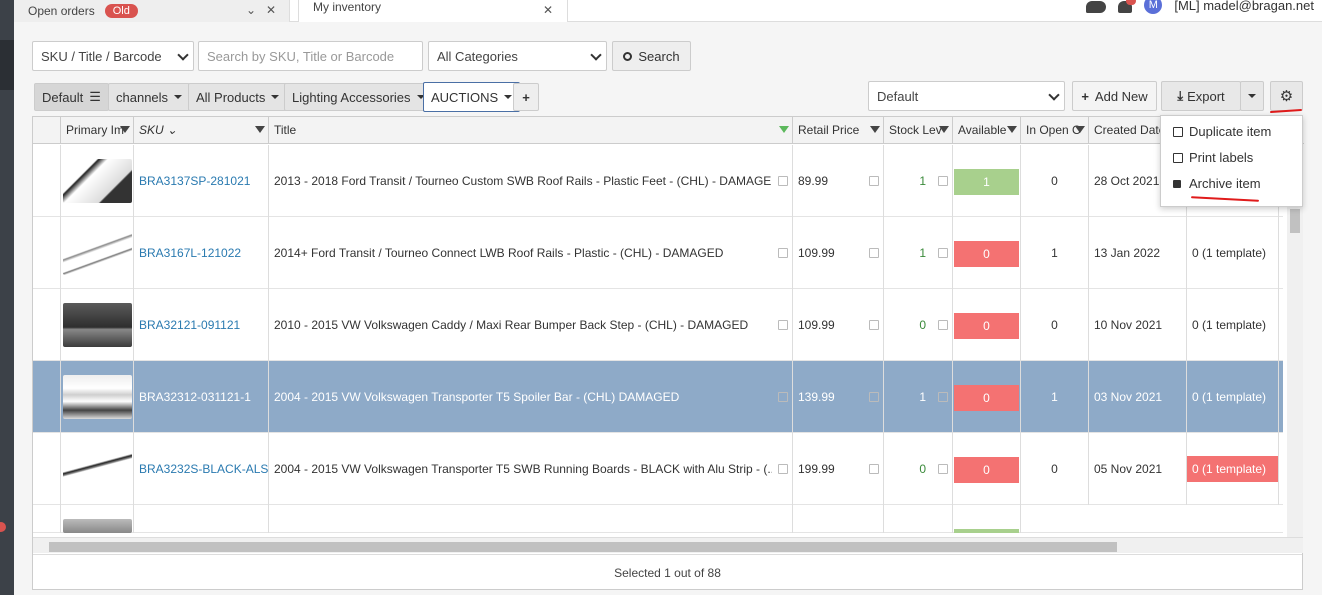 This screenshot has height=595, width=1322. I want to click on avatar: M, so click(1153, 7).